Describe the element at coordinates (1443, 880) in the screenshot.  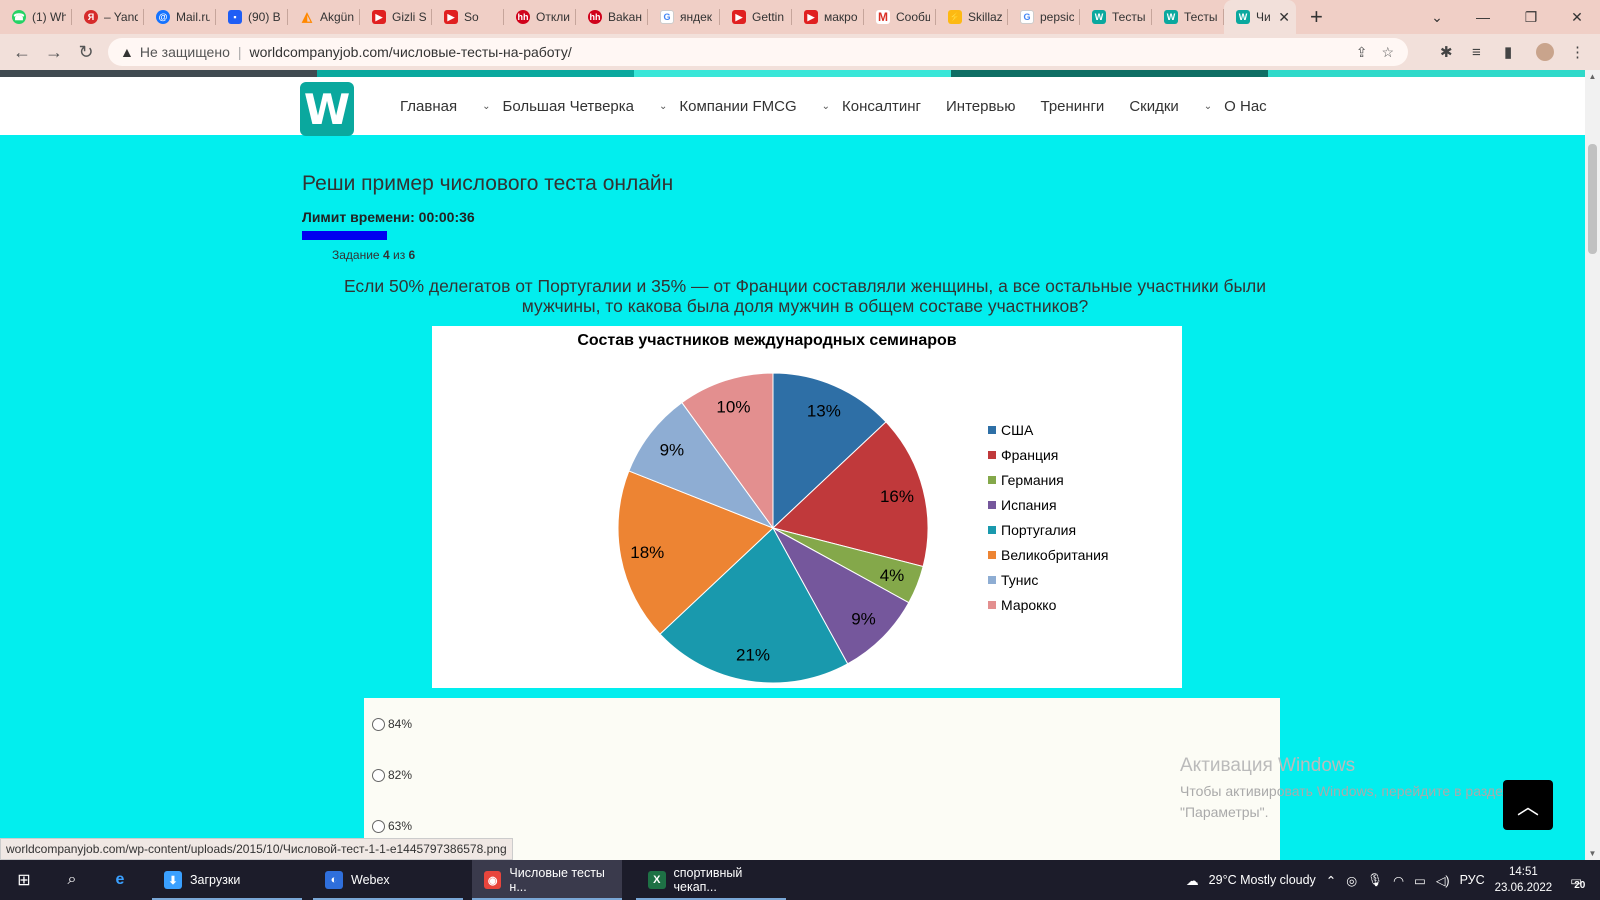
I see `volume-icon: ◁)` at that location.